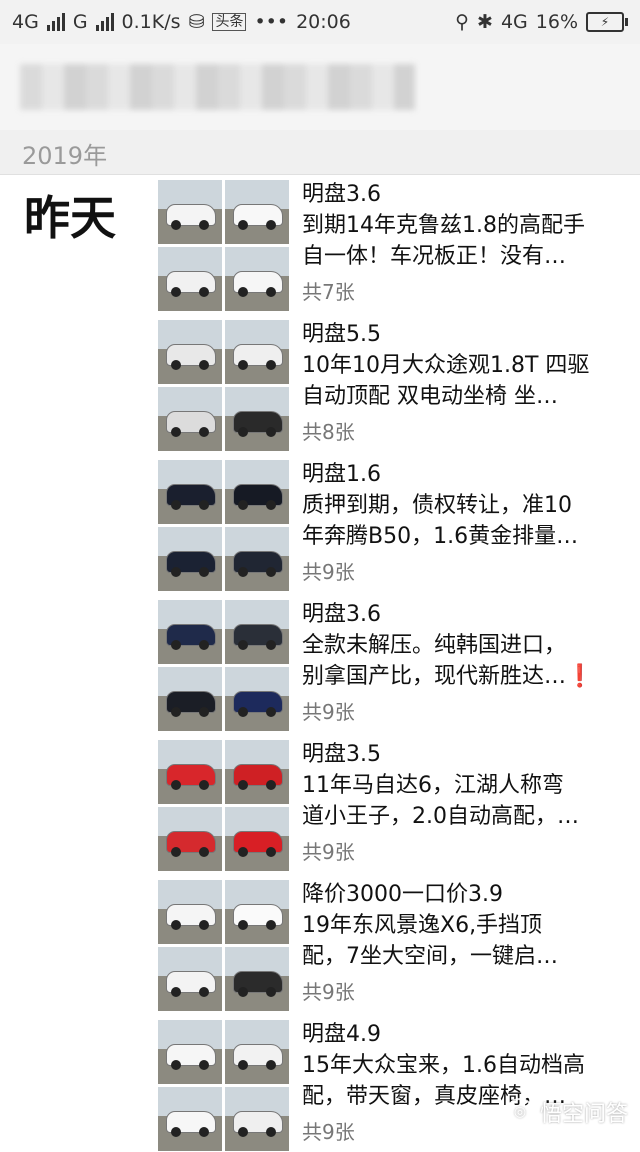 The width and height of the screenshot is (640, 1152). What do you see at coordinates (519, 1112) in the screenshot?
I see `wukong-logo-icon: ◎` at bounding box center [519, 1112].